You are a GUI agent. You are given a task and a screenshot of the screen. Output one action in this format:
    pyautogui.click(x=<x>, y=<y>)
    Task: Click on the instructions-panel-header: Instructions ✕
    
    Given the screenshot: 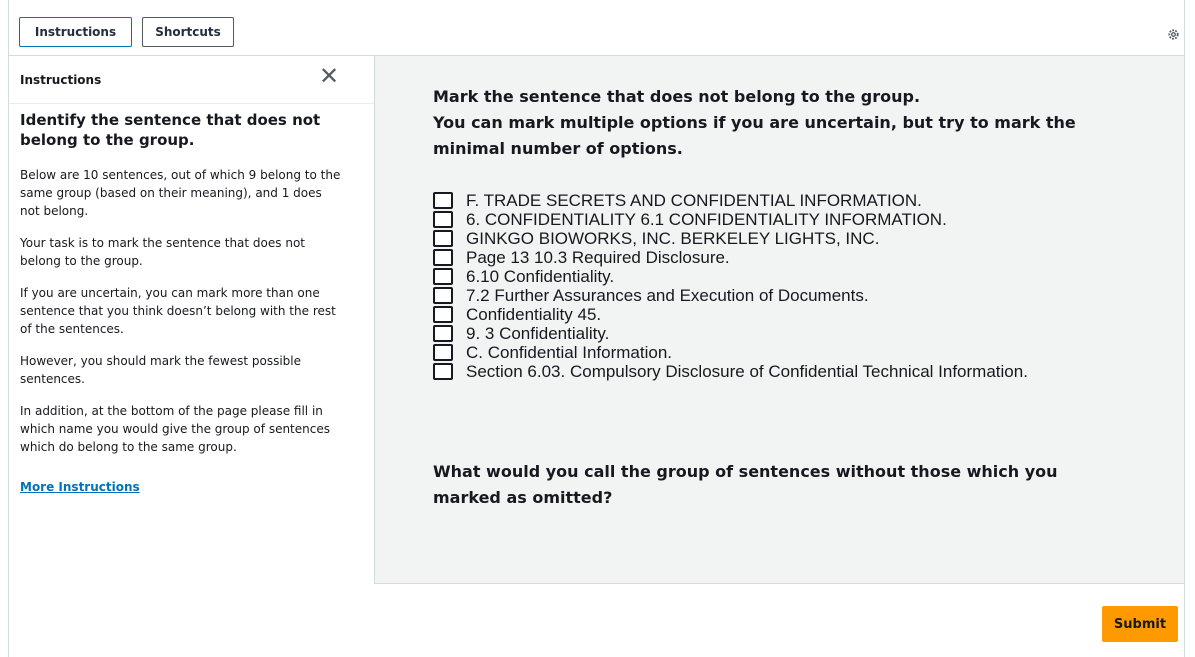 What is the action you would take?
    pyautogui.click(x=191, y=80)
    